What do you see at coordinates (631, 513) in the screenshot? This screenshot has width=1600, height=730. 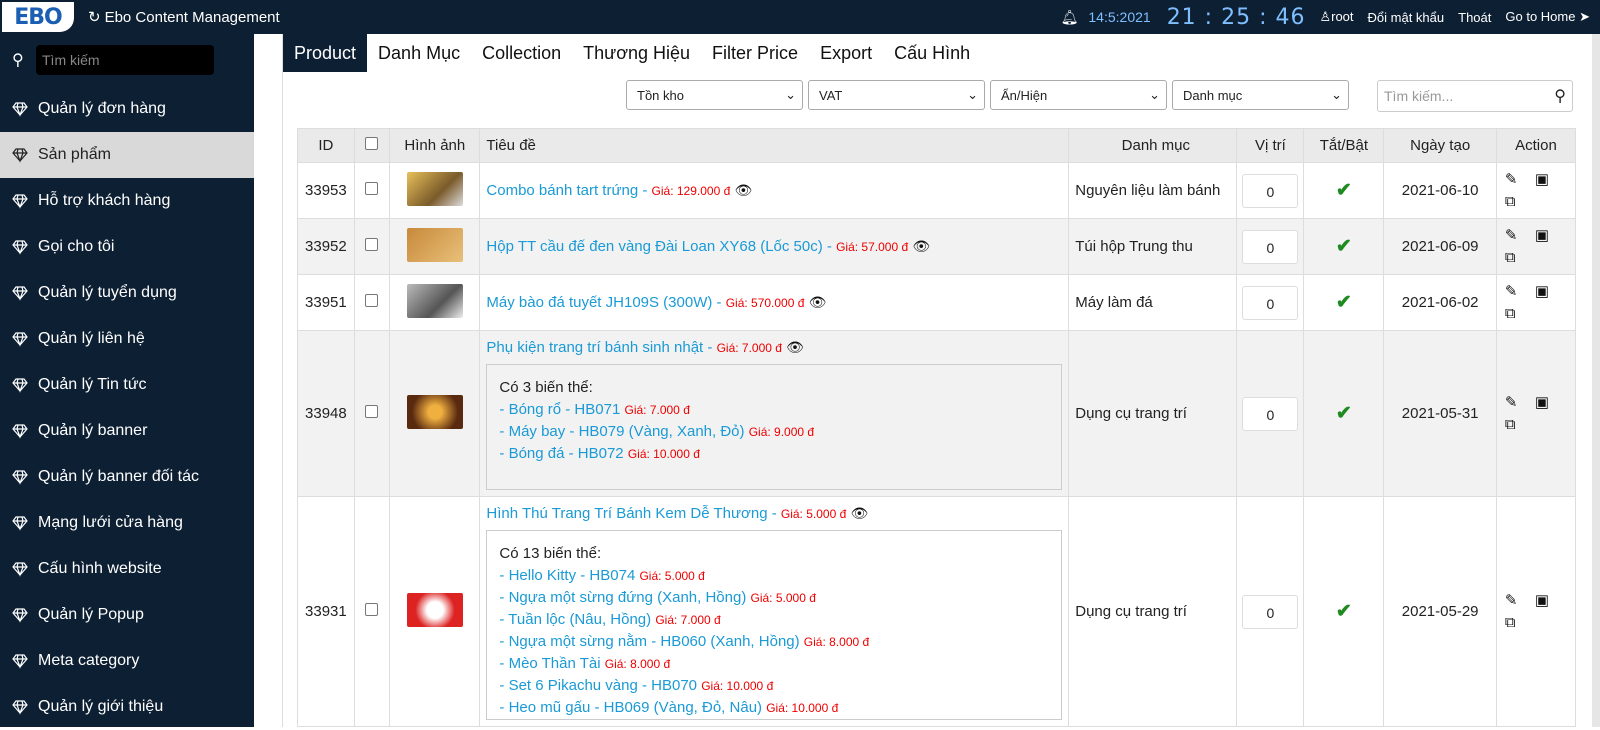 I see `product-title-link: Hình Thú Trang Trí Bánh Kem Dễ Thương -` at bounding box center [631, 513].